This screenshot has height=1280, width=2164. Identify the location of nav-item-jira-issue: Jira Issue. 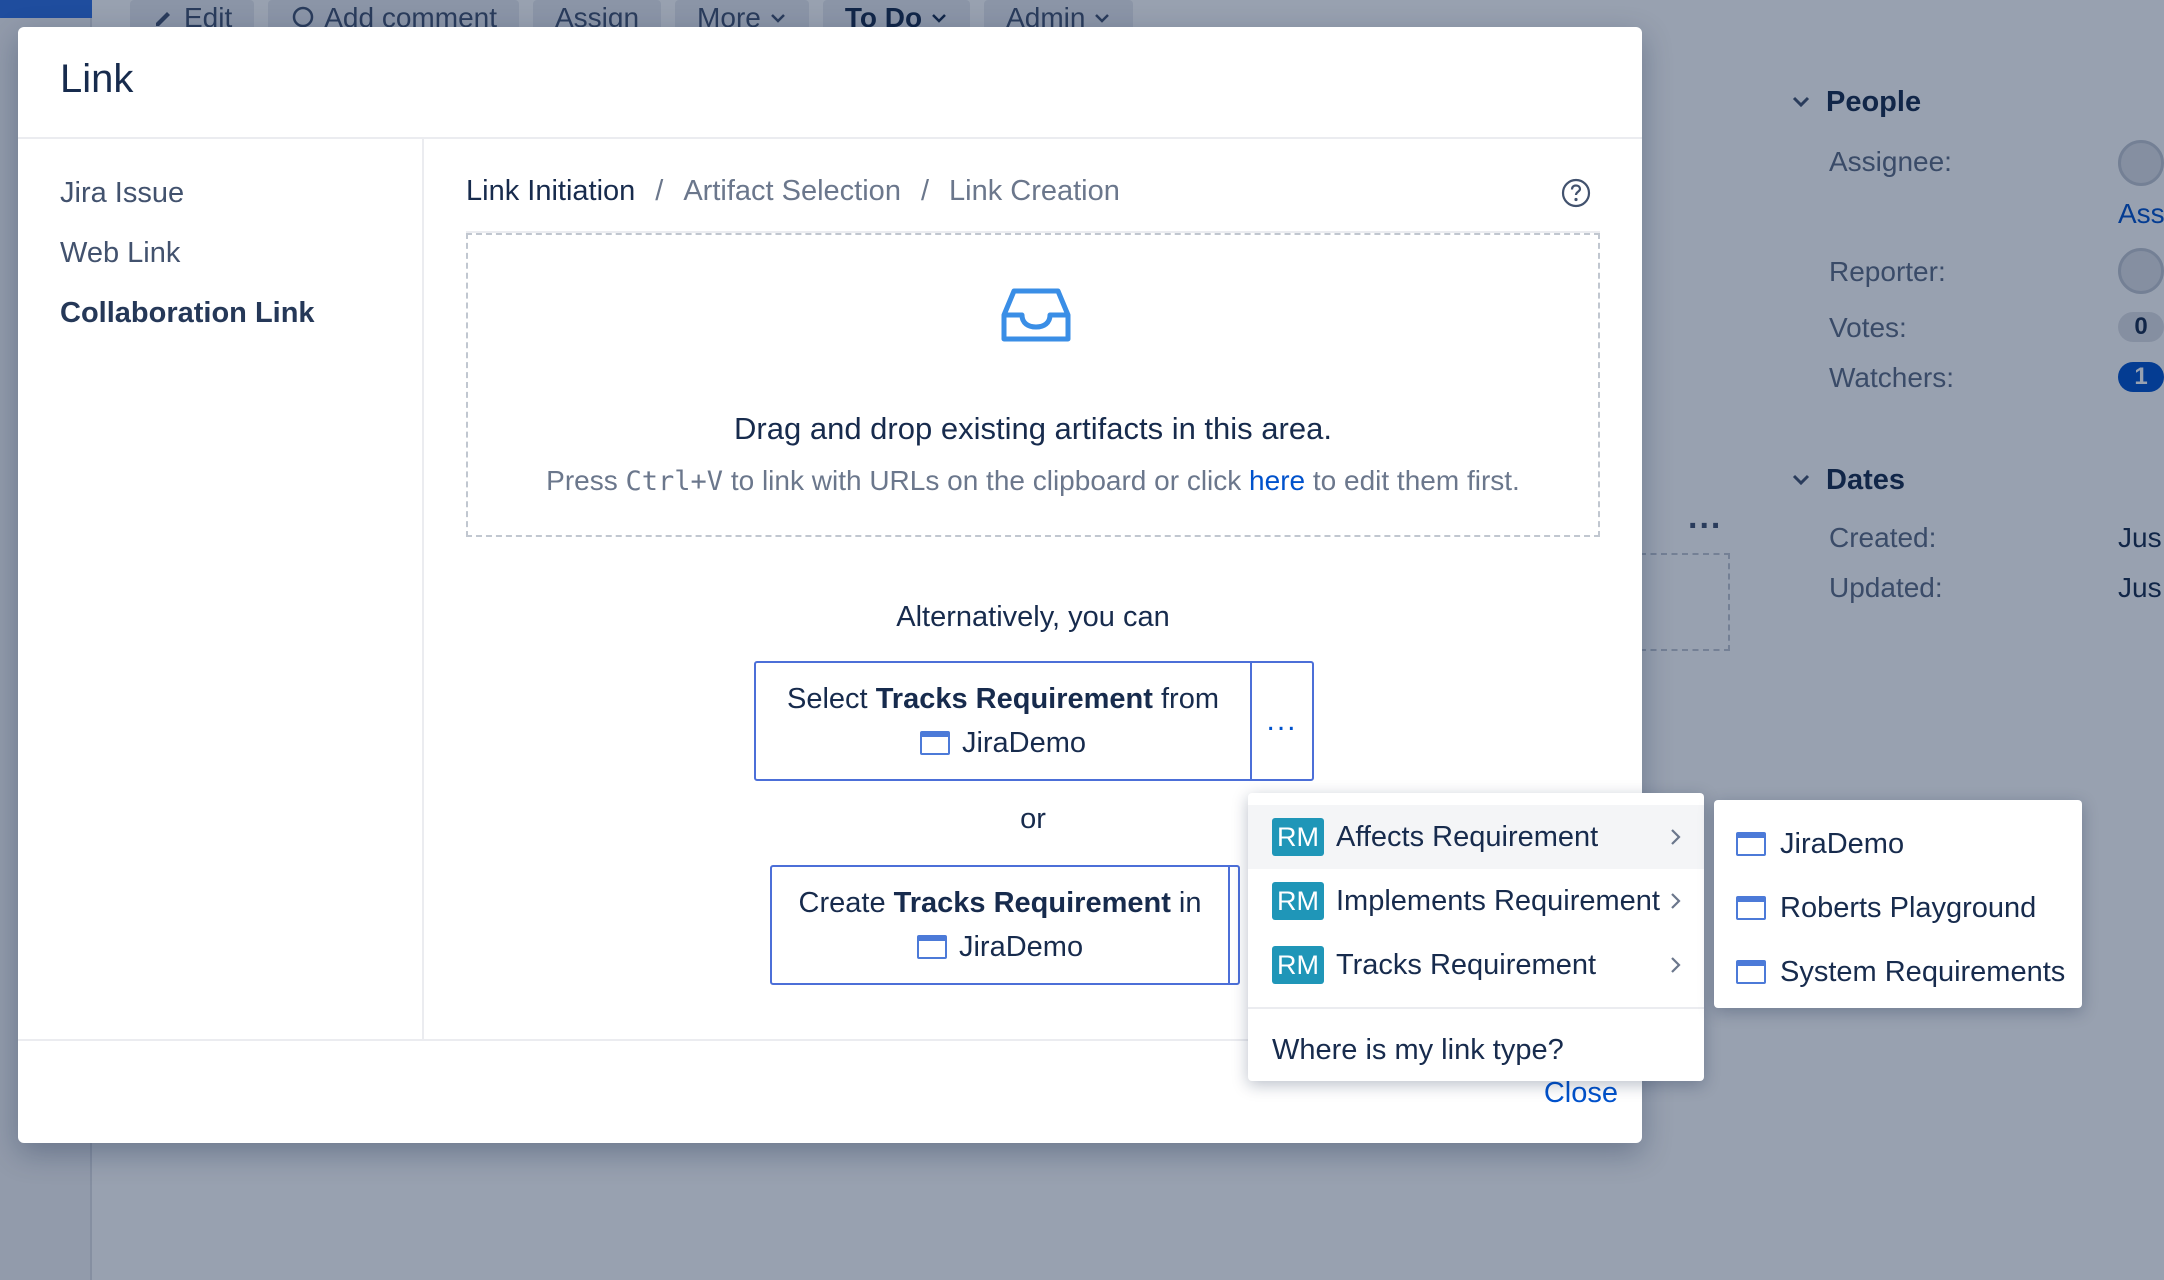
(220, 201).